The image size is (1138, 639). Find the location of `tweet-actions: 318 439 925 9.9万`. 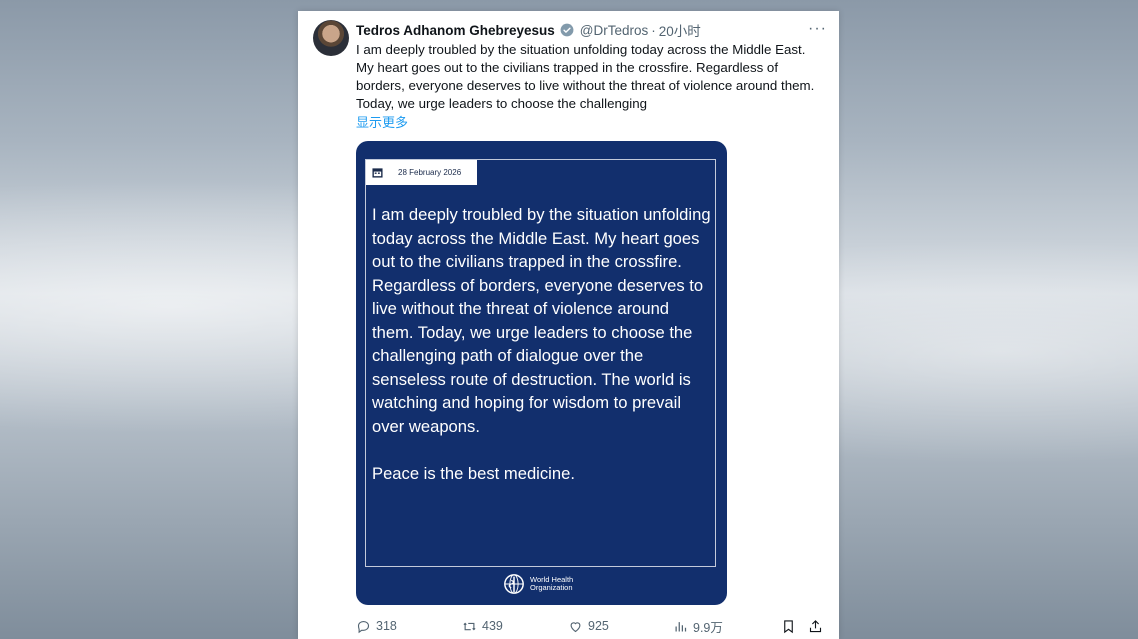

tweet-actions: 318 439 925 9.9万 is located at coordinates (592, 626).